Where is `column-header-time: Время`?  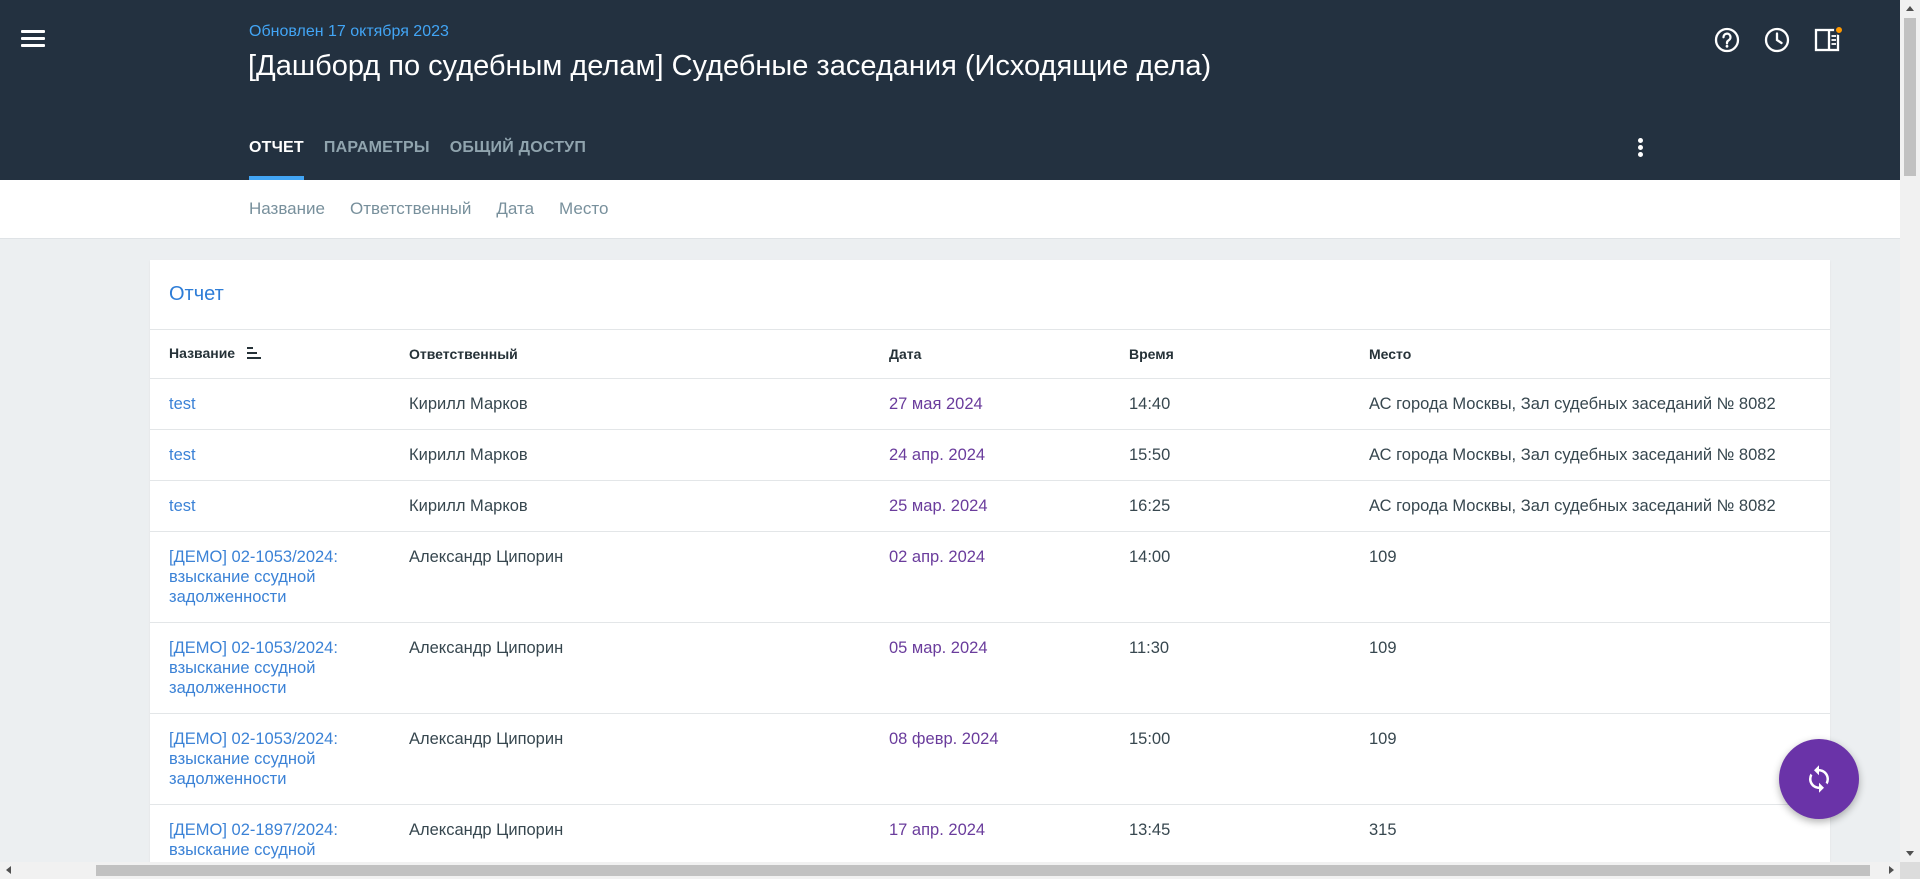 column-header-time: Время is located at coordinates (1230, 354).